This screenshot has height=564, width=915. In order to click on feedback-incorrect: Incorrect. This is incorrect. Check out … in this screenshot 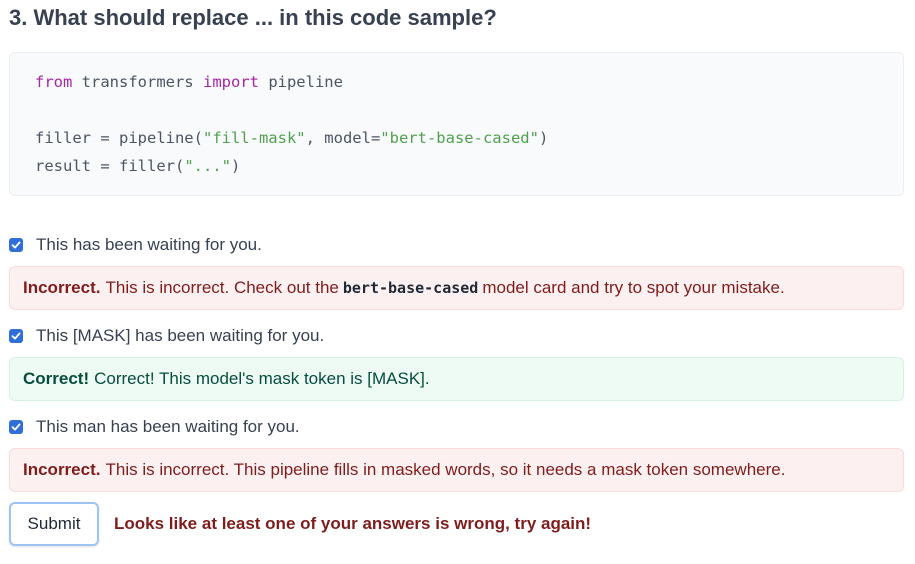, I will do `click(456, 288)`.